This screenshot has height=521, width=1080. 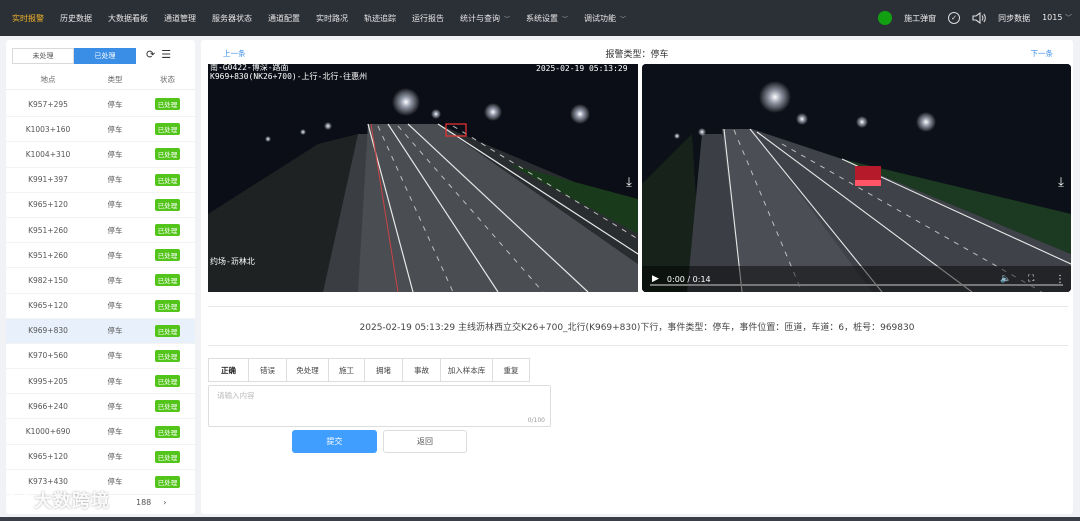 What do you see at coordinates (167, 79) in the screenshot?
I see `header-status: 状态` at bounding box center [167, 79].